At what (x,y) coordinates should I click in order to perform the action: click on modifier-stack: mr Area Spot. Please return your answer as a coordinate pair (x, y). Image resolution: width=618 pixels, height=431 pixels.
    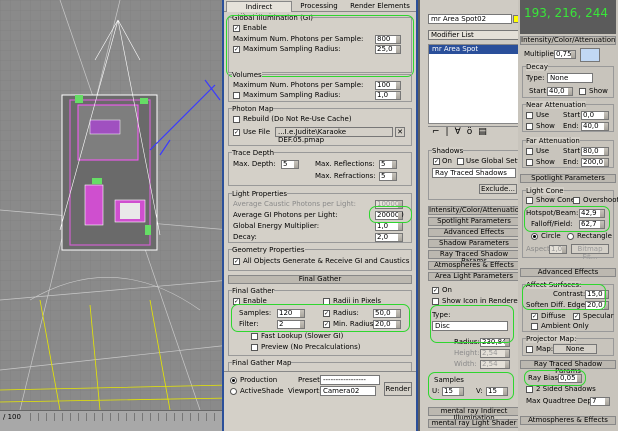
    Looking at the image, I should click on (474, 84).